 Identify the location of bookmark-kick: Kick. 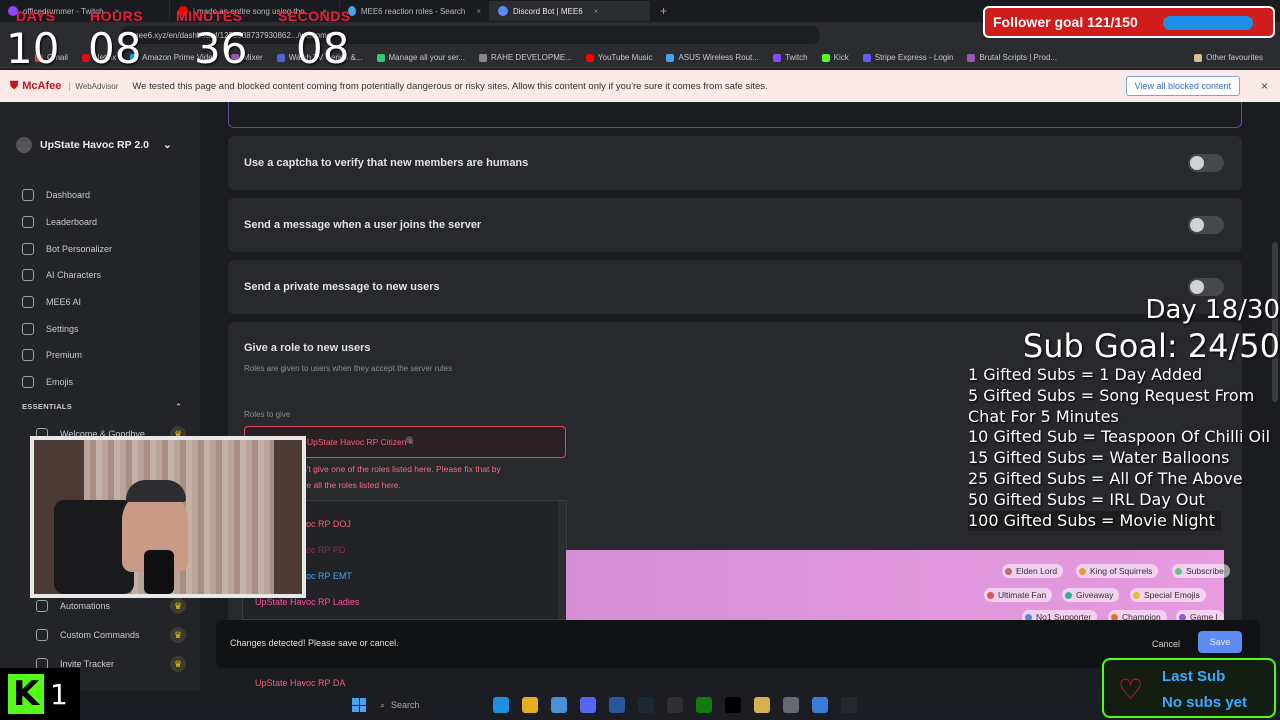
(835, 57).